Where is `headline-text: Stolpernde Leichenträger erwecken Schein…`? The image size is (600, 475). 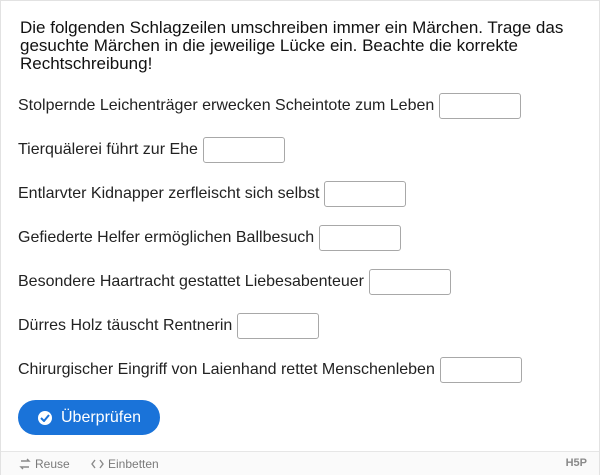
headline-text: Stolpernde Leichenträger erwecken Schein… is located at coordinates (226, 105).